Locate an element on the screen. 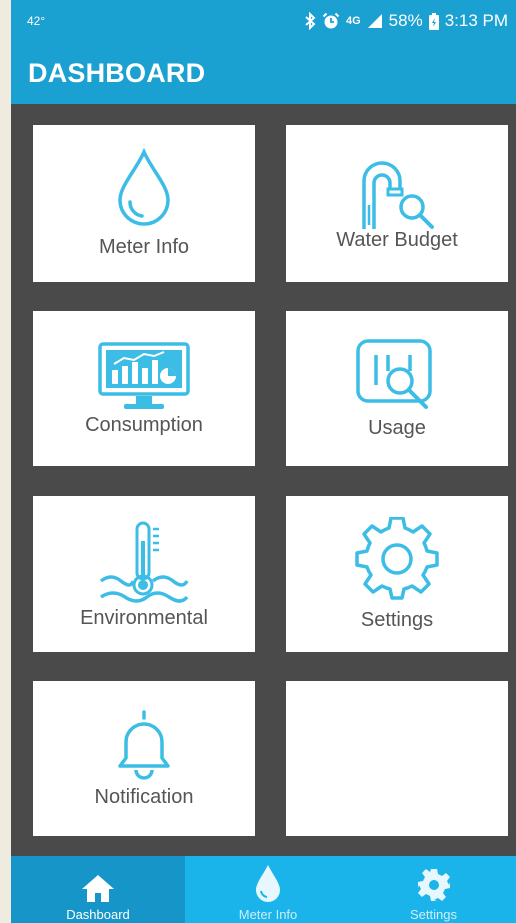 This screenshot has width=516, height=923. thermometer-water-icon is located at coordinates (144, 564).